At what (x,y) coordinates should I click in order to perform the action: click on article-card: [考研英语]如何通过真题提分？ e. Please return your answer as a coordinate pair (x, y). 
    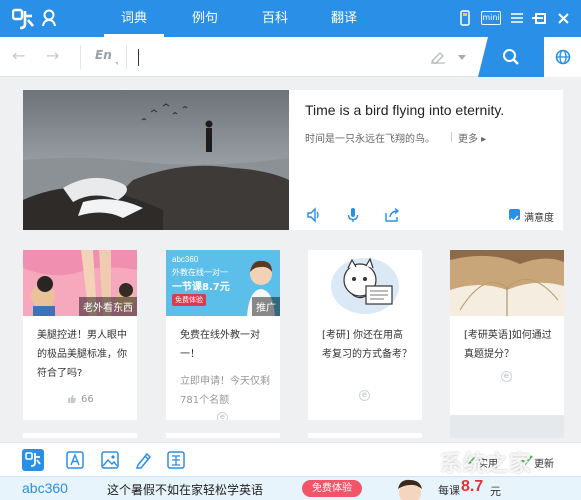
    Looking at the image, I should click on (507, 335).